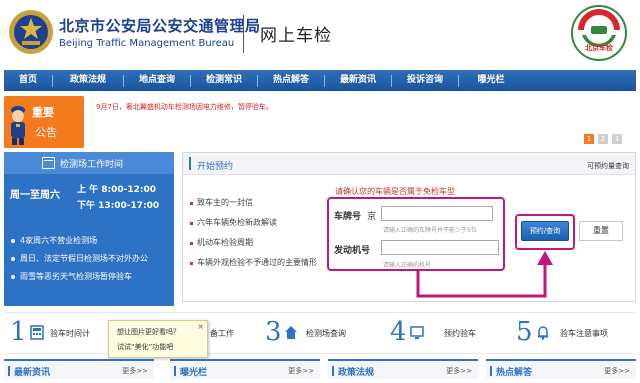 Image resolution: width=640 pixels, height=383 pixels. Describe the element at coordinates (92, 165) in the screenshot. I see `working-hours-title: 检测场工作时间` at that location.